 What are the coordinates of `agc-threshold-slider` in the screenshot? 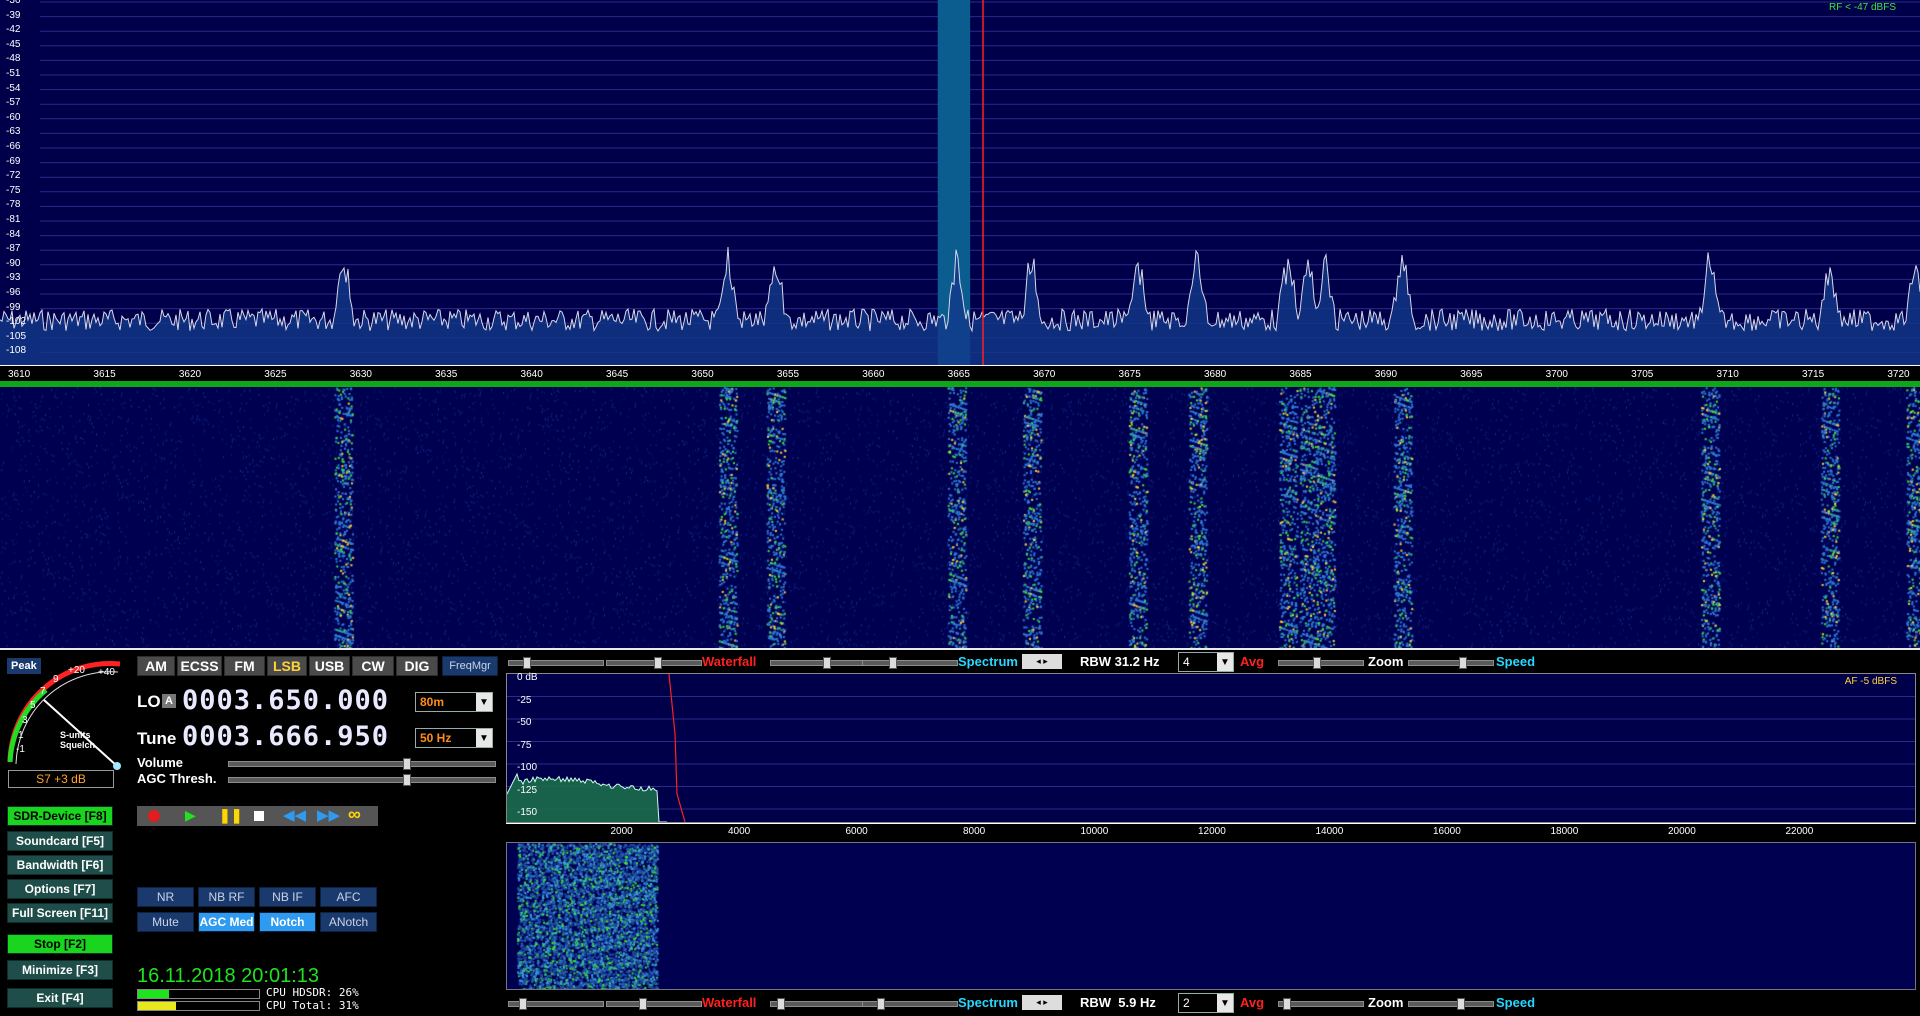 It's located at (362, 780).